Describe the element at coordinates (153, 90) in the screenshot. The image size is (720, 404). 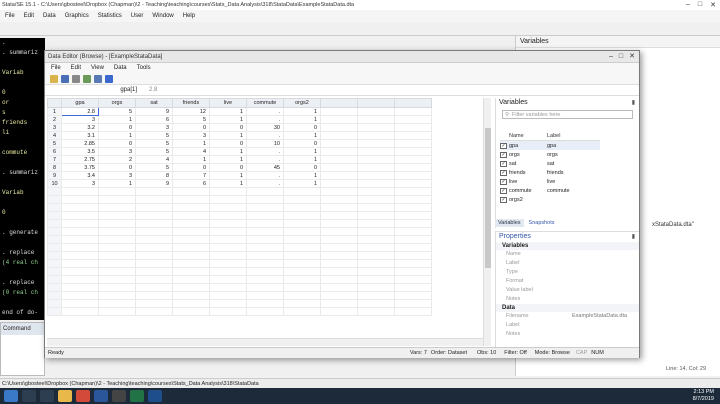
I see `cell-value-field: 2.8` at that location.